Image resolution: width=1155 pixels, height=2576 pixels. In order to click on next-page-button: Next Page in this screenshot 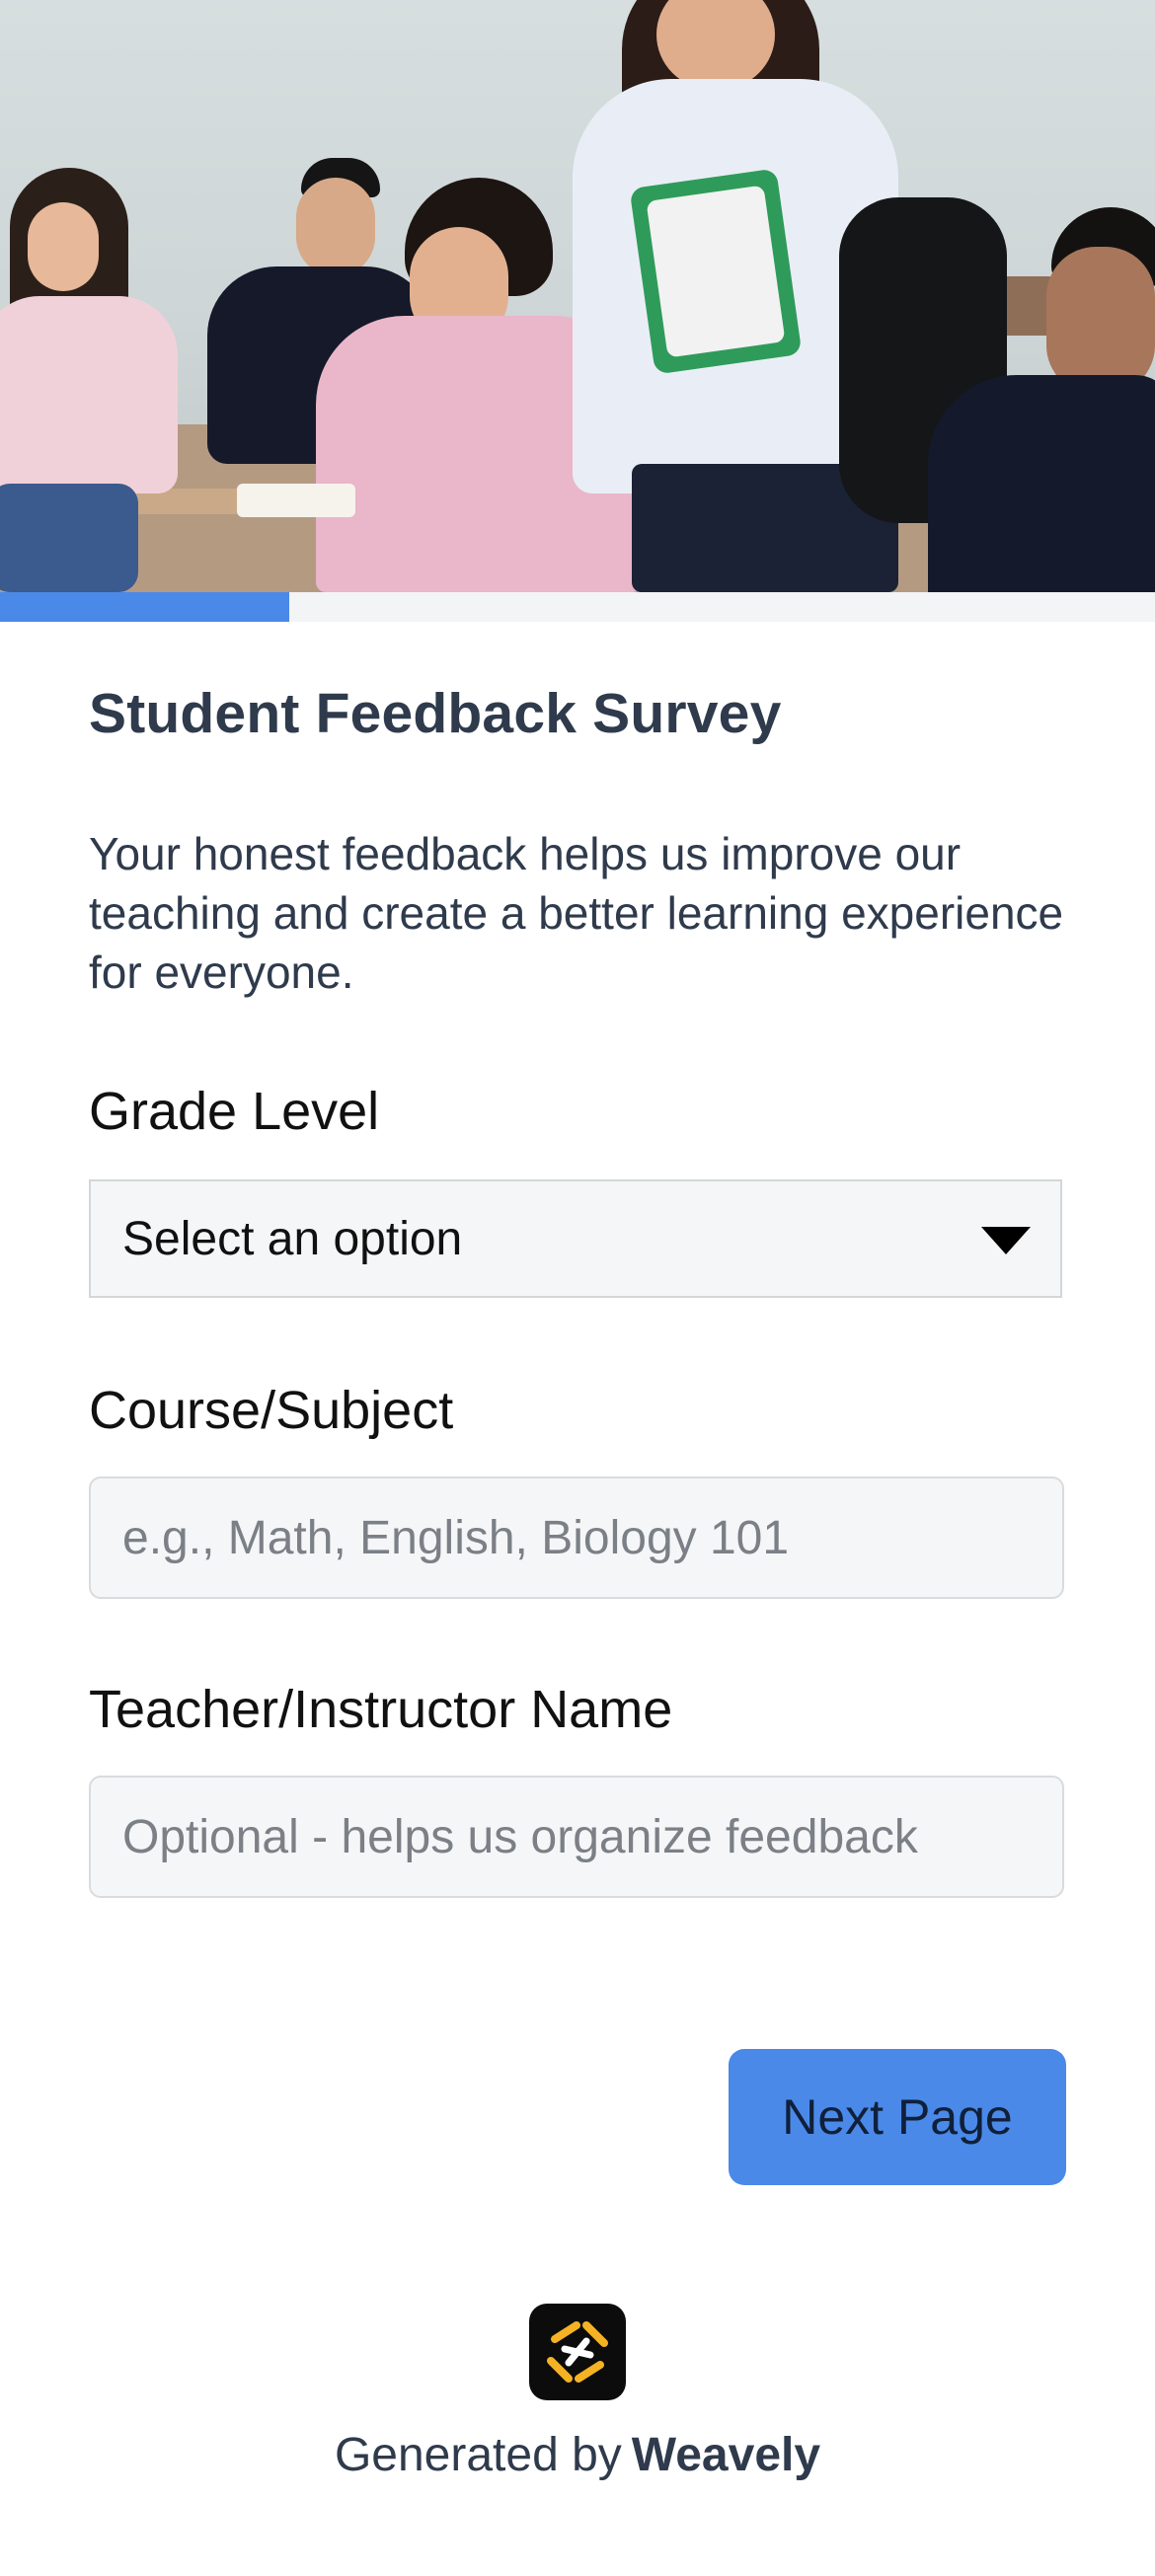, I will do `click(897, 2117)`.